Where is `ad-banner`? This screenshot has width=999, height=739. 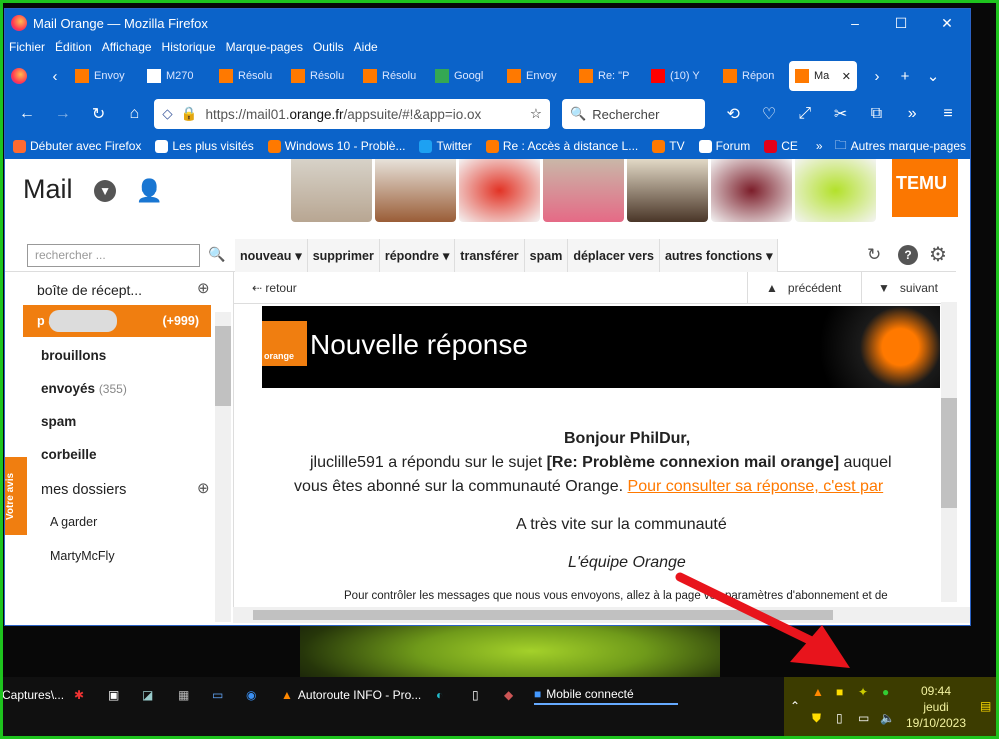 ad-banner is located at coordinates (588, 190).